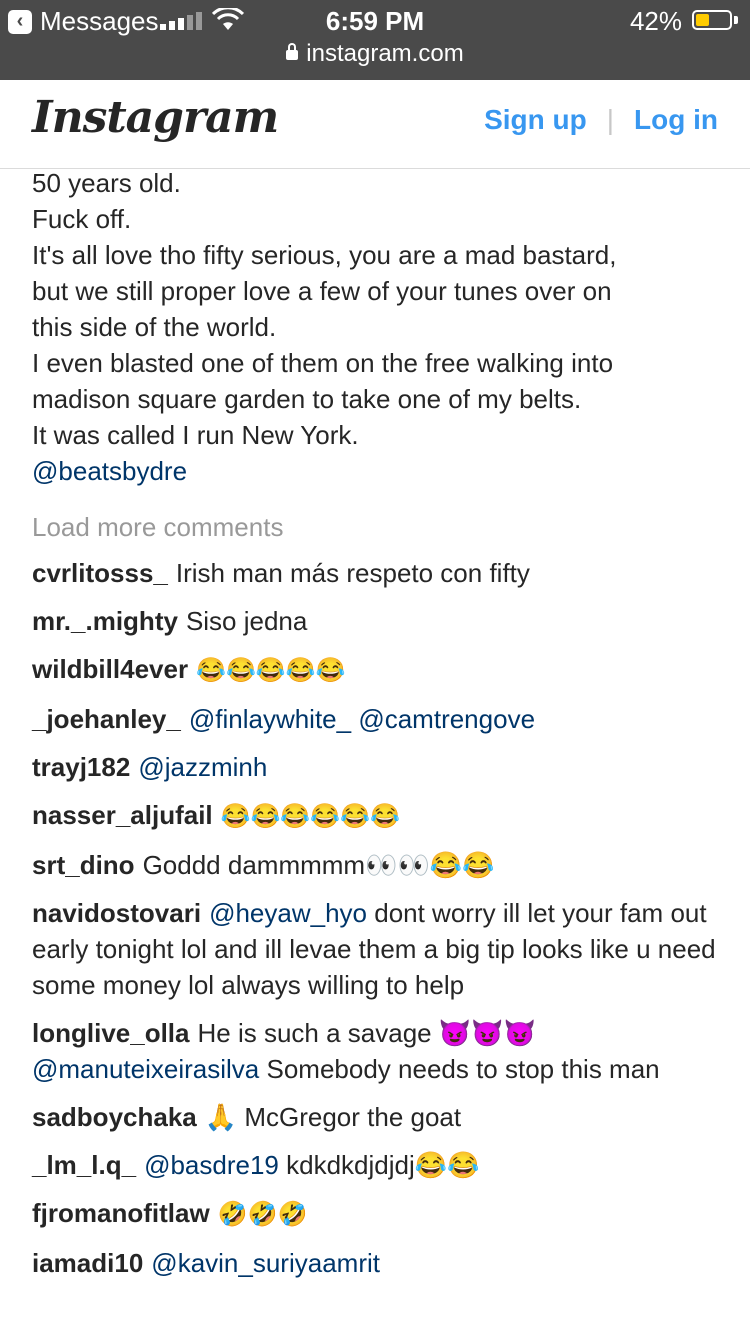  I want to click on comment-mention: @manuteixeirasilva, so click(145, 1069).